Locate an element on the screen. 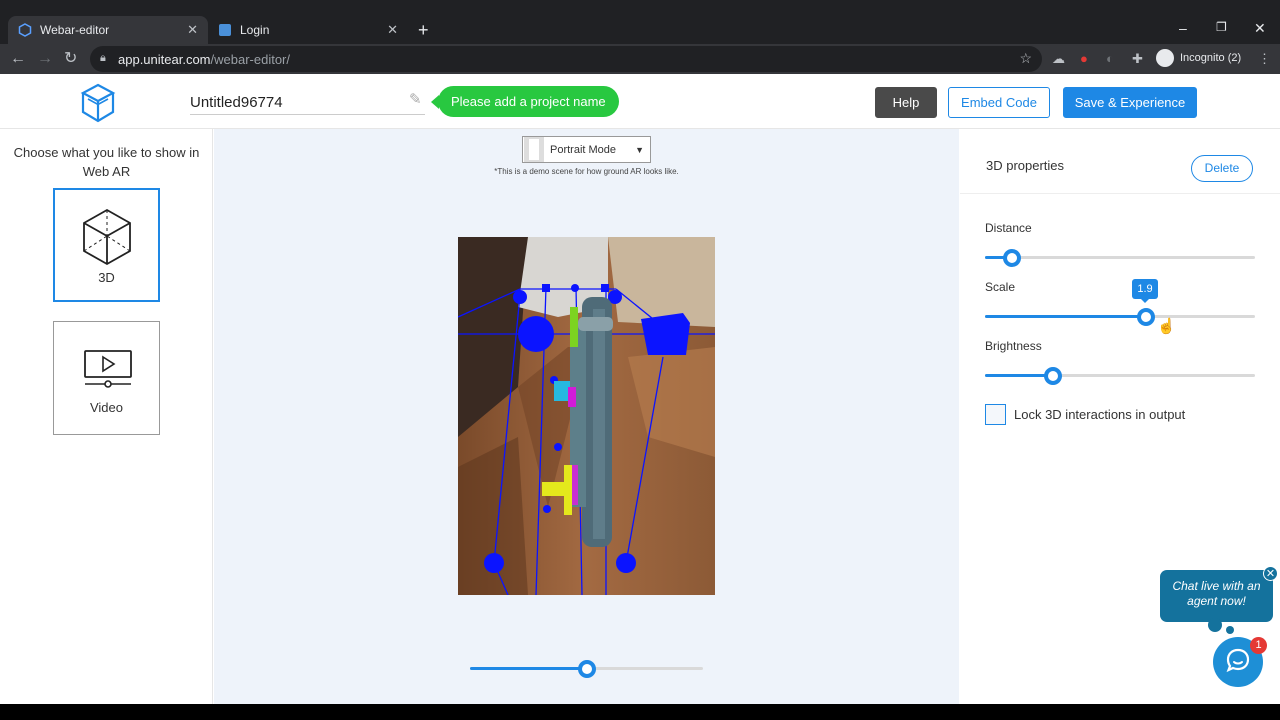 The width and height of the screenshot is (1280, 720). option-video-card: Video is located at coordinates (106, 378).